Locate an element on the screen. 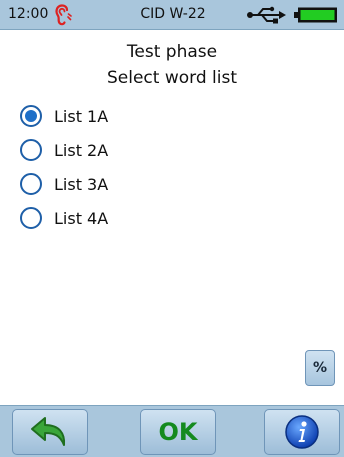 This screenshot has width=344, height=457. info-icon is located at coordinates (302, 432).